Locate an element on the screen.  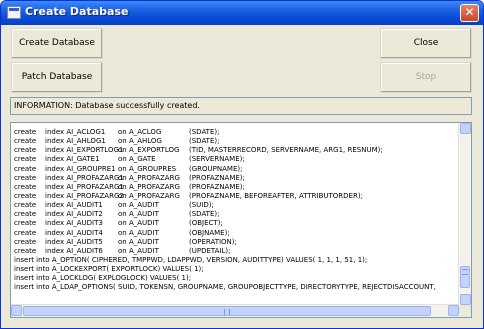
close-button: Close is located at coordinates (426, 43).